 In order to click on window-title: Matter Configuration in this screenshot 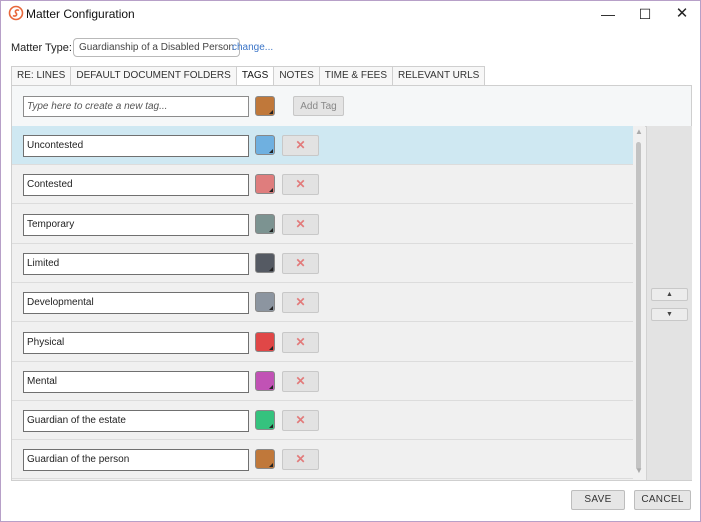, I will do `click(80, 14)`.